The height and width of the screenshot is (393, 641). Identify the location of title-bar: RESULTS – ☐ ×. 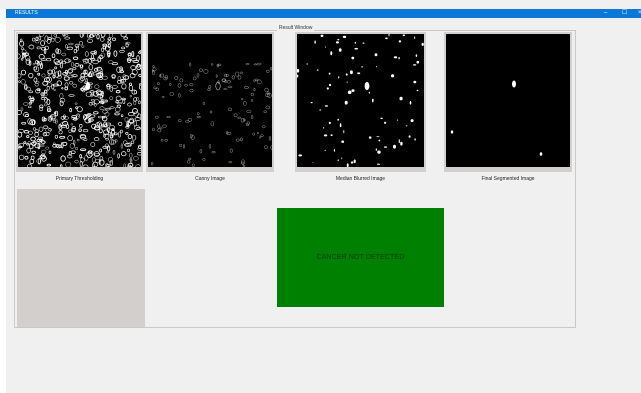
(323, 13).